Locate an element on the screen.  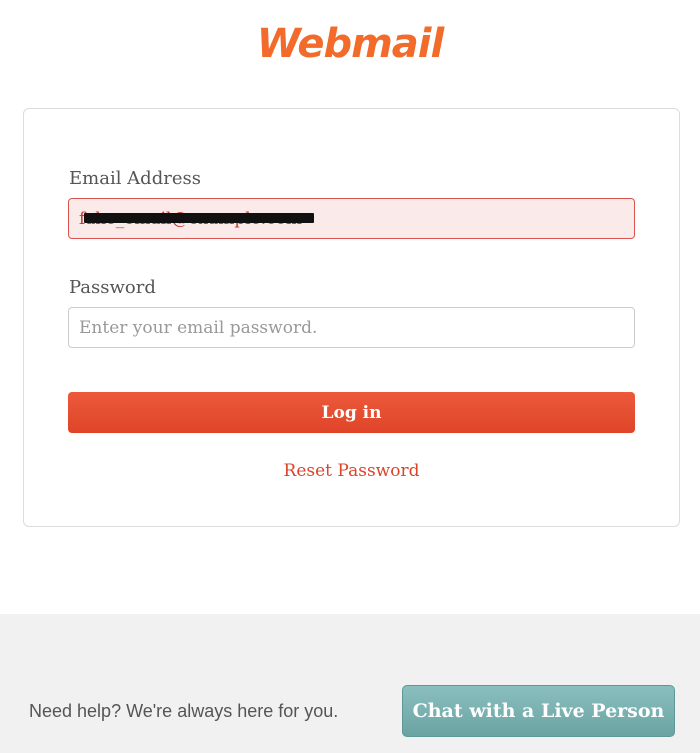
help-text: Need help? We're always here for you. is located at coordinates (184, 711).